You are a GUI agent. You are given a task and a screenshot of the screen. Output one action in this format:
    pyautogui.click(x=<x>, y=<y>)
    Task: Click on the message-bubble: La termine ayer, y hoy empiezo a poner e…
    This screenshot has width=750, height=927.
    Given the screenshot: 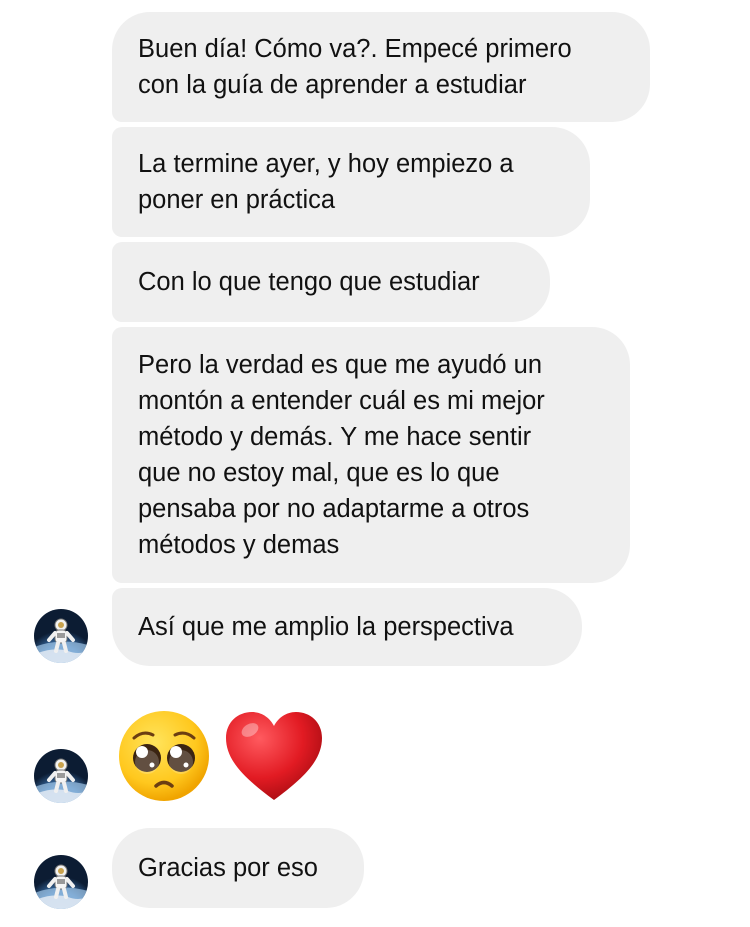 What is the action you would take?
    pyautogui.click(x=351, y=182)
    